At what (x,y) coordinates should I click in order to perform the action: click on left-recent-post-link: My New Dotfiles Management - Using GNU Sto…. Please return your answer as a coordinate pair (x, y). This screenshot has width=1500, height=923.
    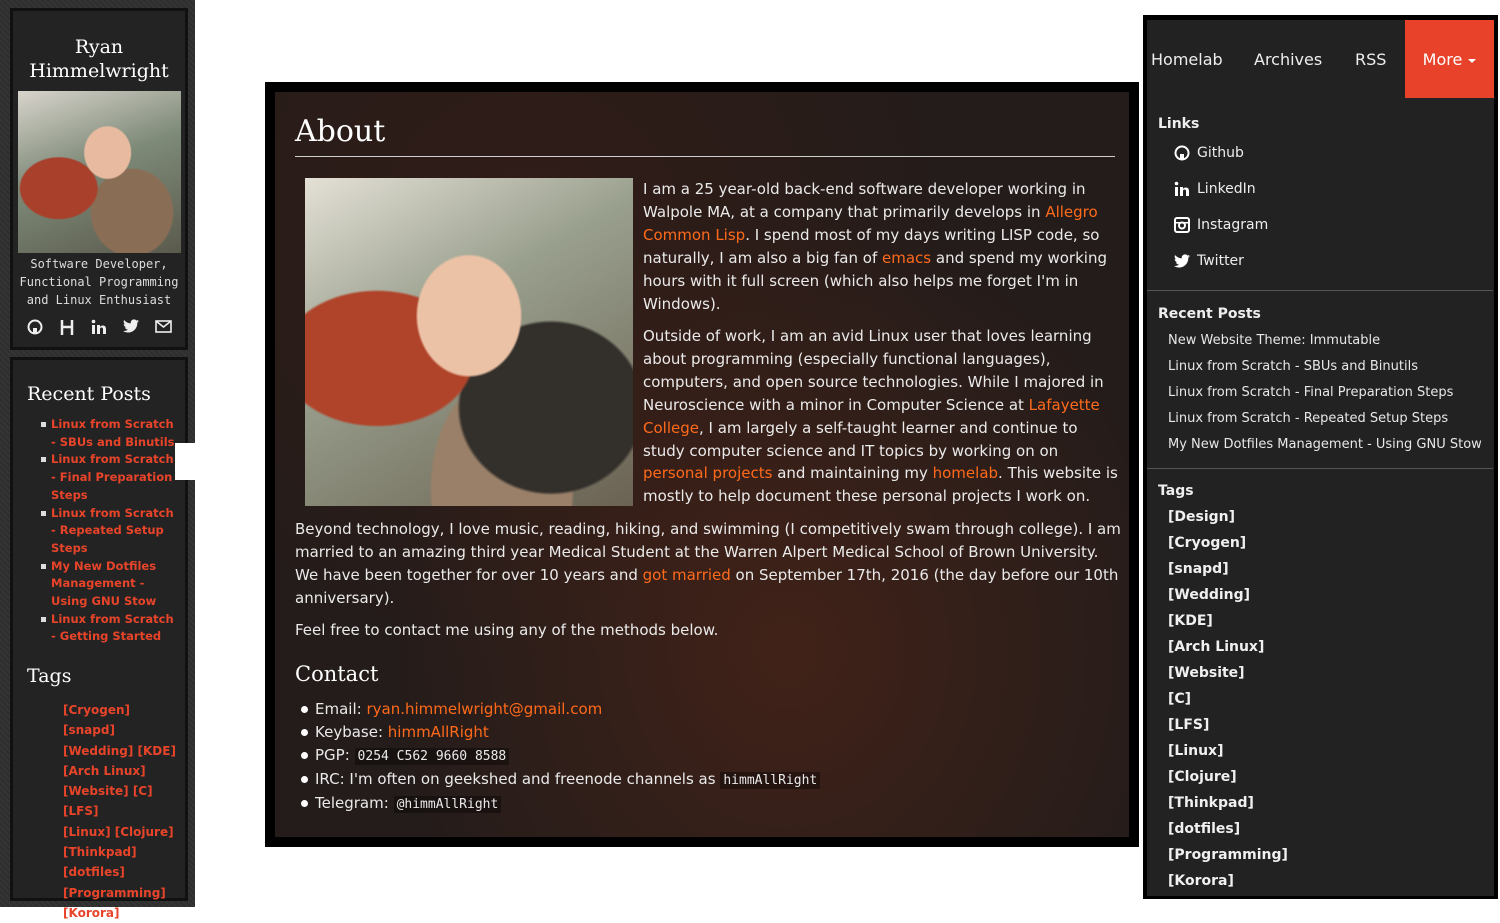
    Looking at the image, I should click on (110, 584).